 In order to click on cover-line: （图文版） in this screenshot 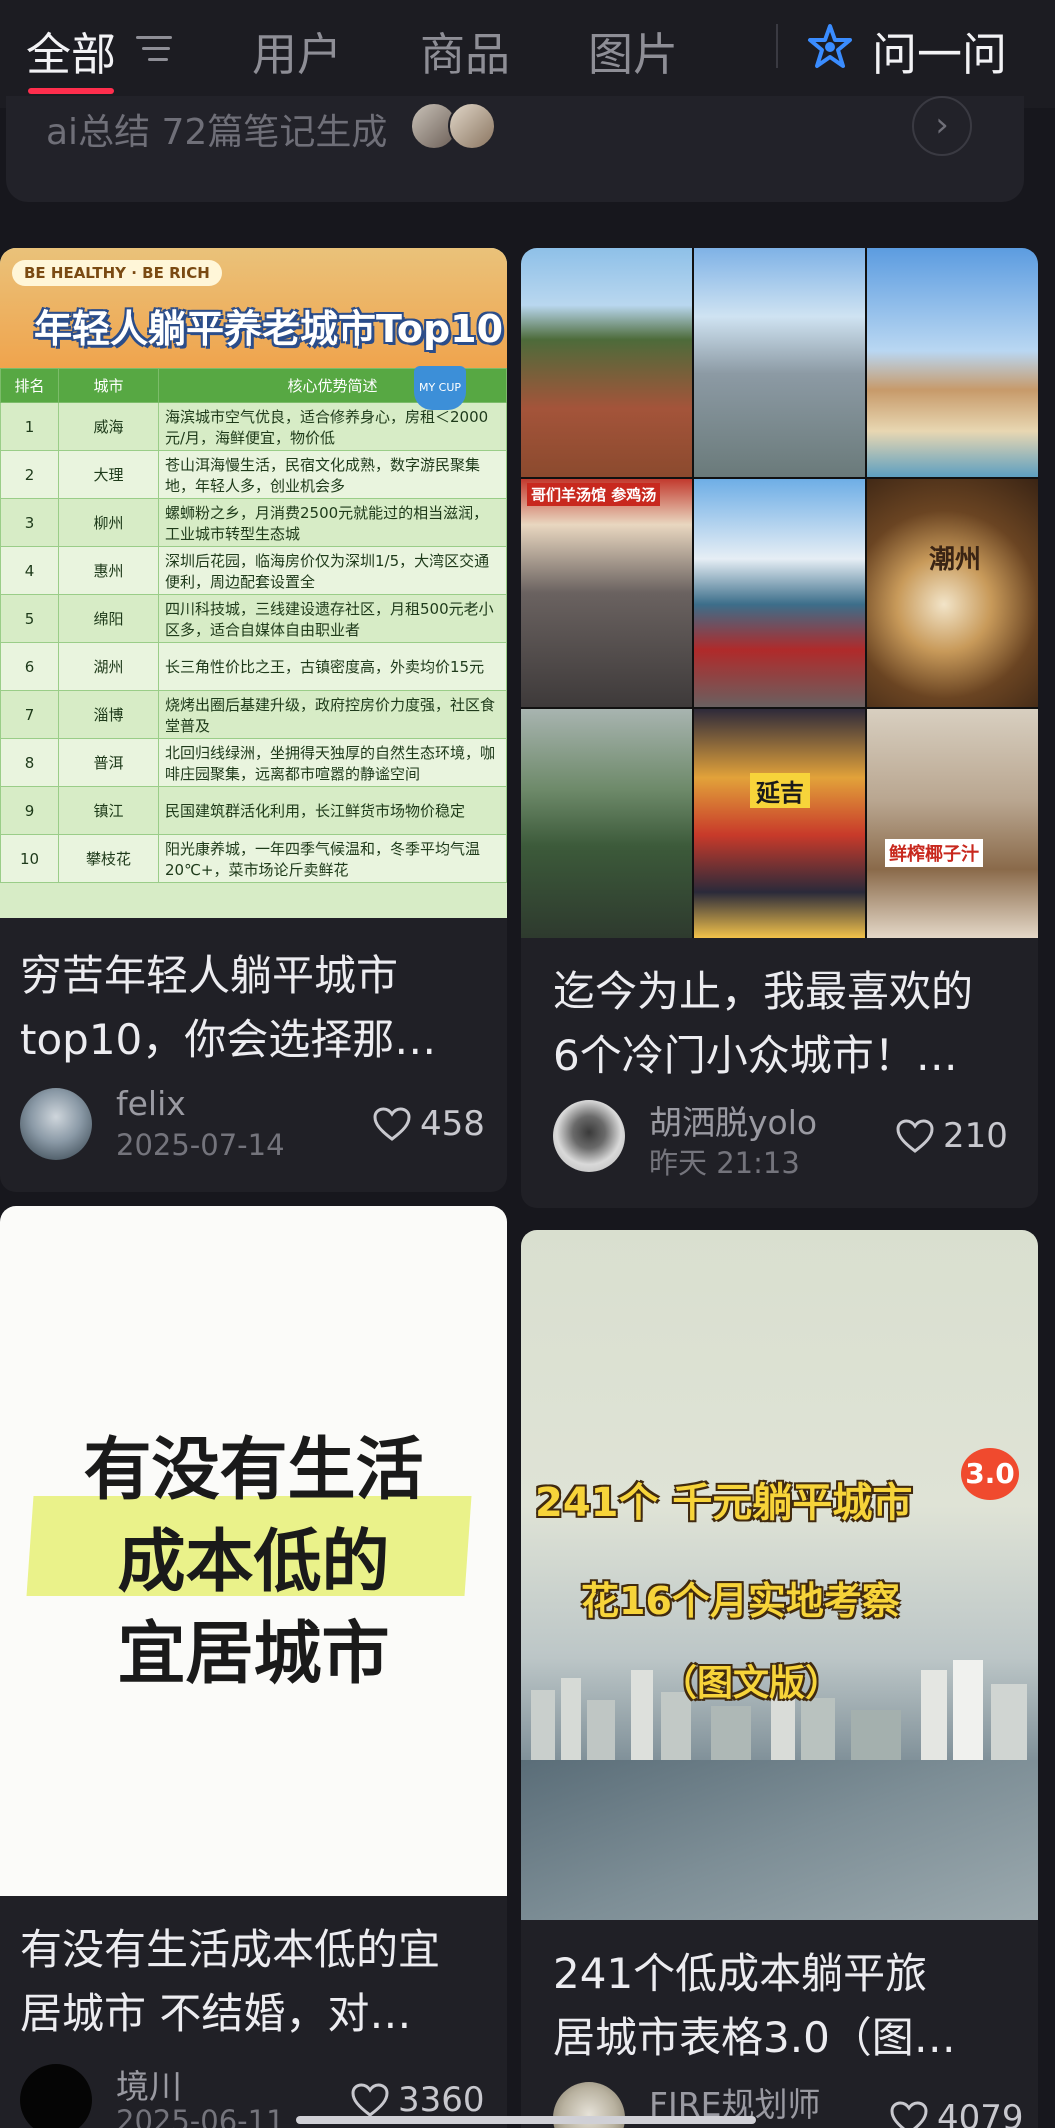, I will do `click(751, 1683)`.